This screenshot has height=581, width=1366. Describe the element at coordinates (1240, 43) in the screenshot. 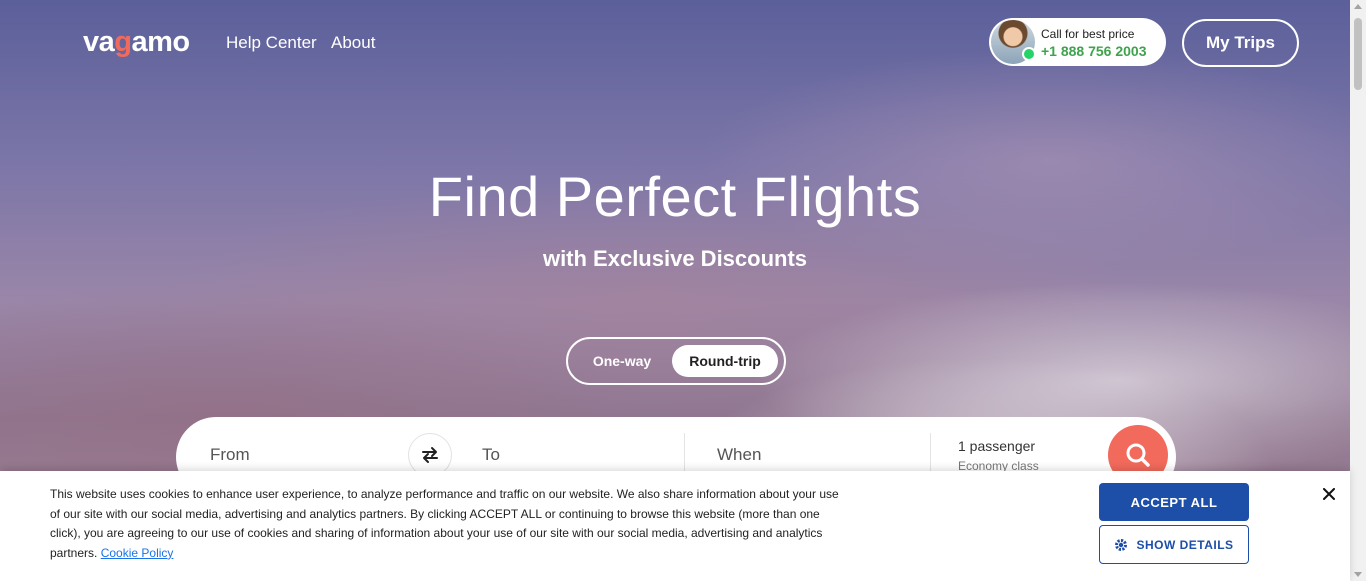

I see `my-trips-button: My Trips` at that location.